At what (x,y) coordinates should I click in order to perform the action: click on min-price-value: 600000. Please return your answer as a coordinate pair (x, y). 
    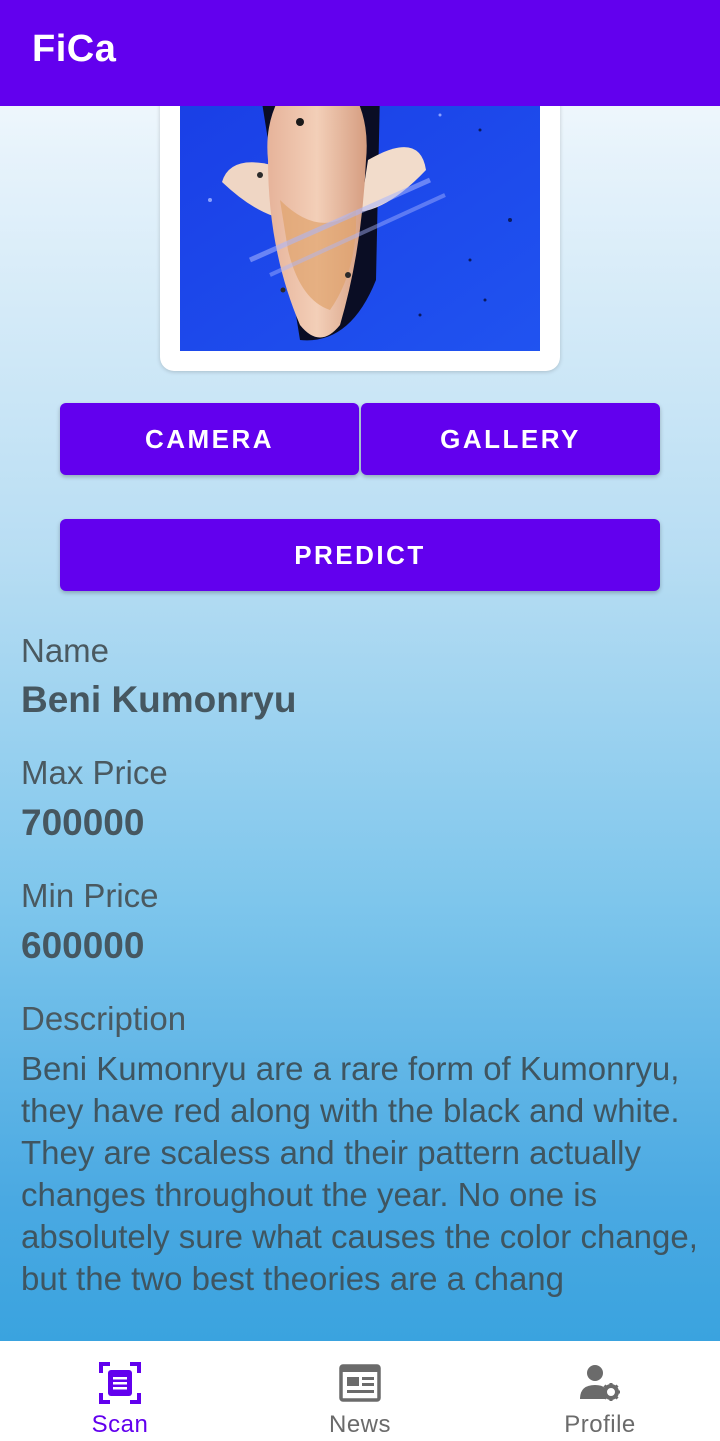
    Looking at the image, I should click on (83, 945).